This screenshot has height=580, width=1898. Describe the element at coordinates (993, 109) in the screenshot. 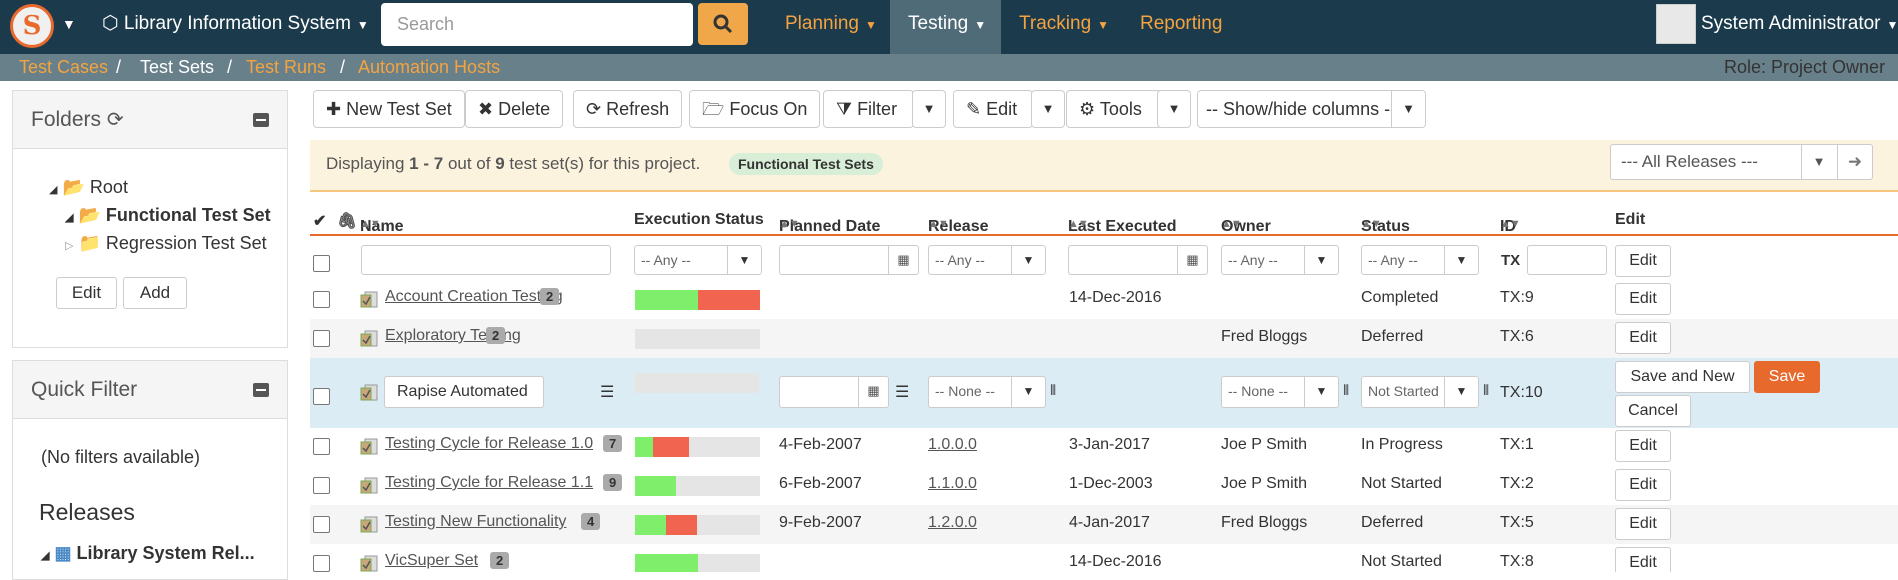

I see `edit-button: ✎ Edit` at that location.